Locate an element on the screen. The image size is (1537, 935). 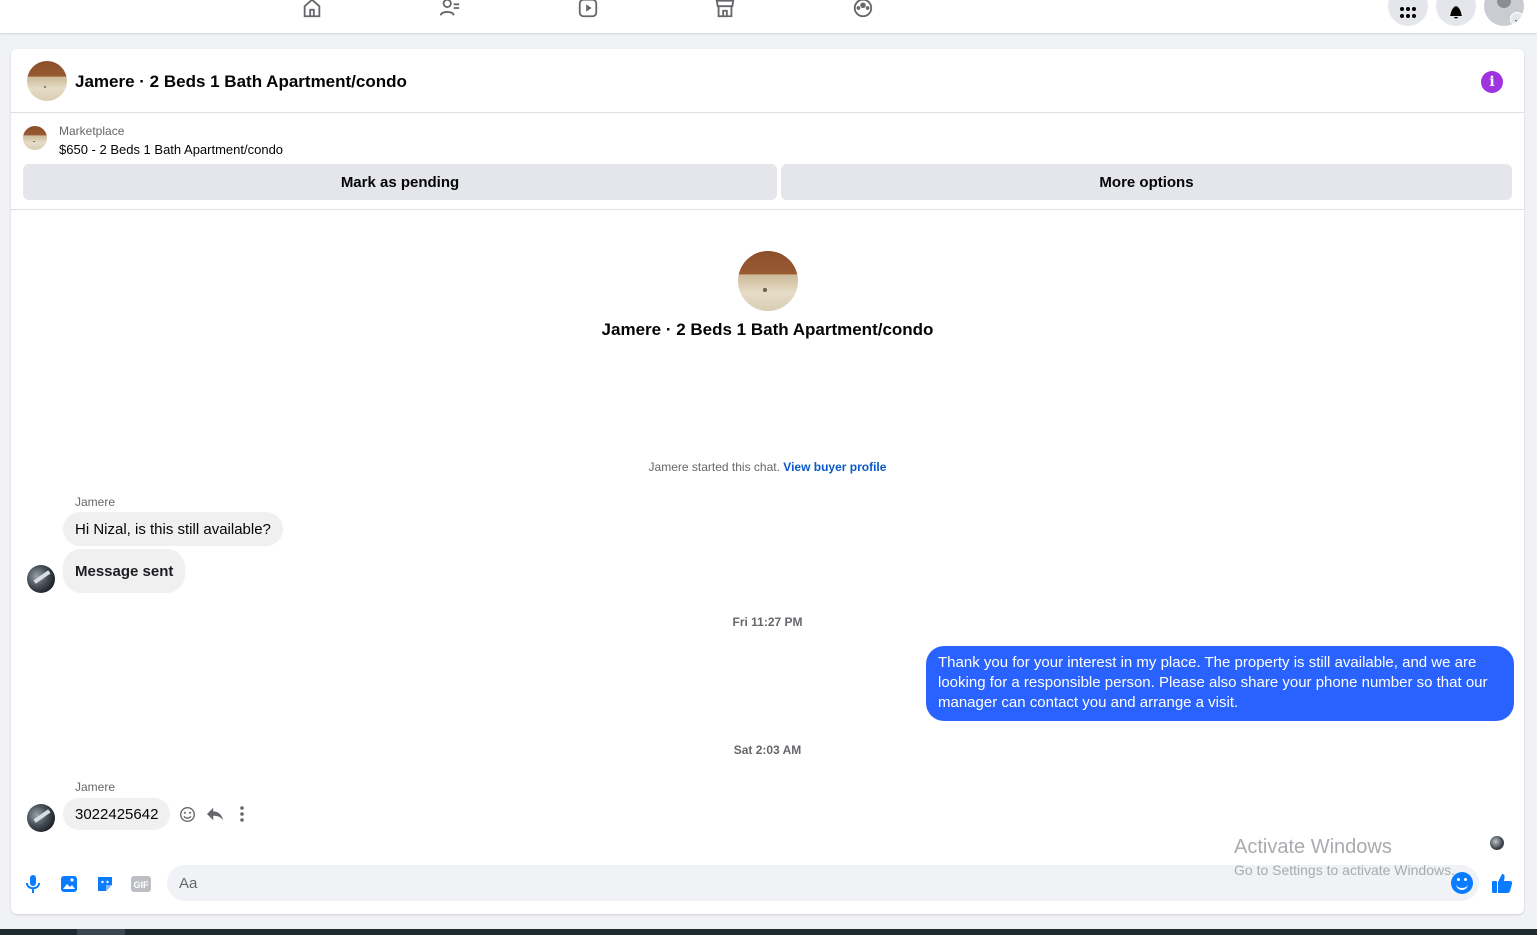
notifications-button is located at coordinates (1456, 13).